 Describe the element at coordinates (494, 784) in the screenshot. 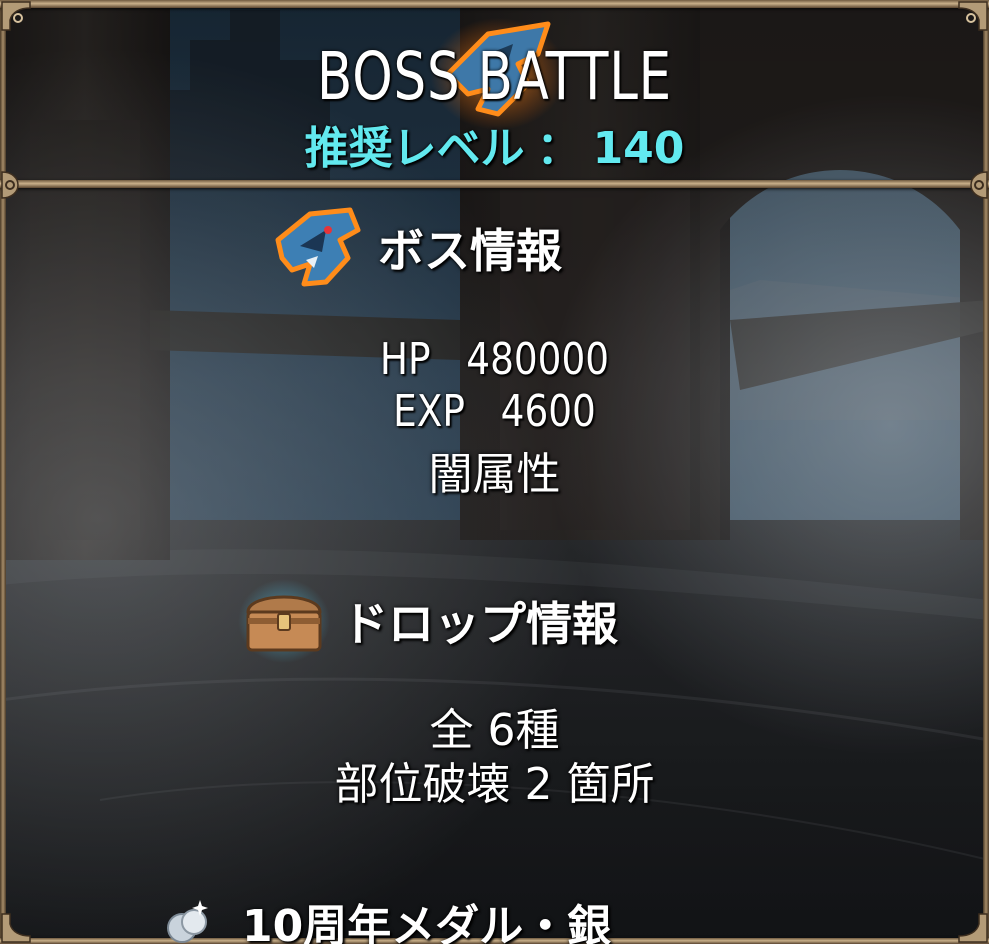

I see `part-break-count: 部位破壊 2 箇所` at that location.